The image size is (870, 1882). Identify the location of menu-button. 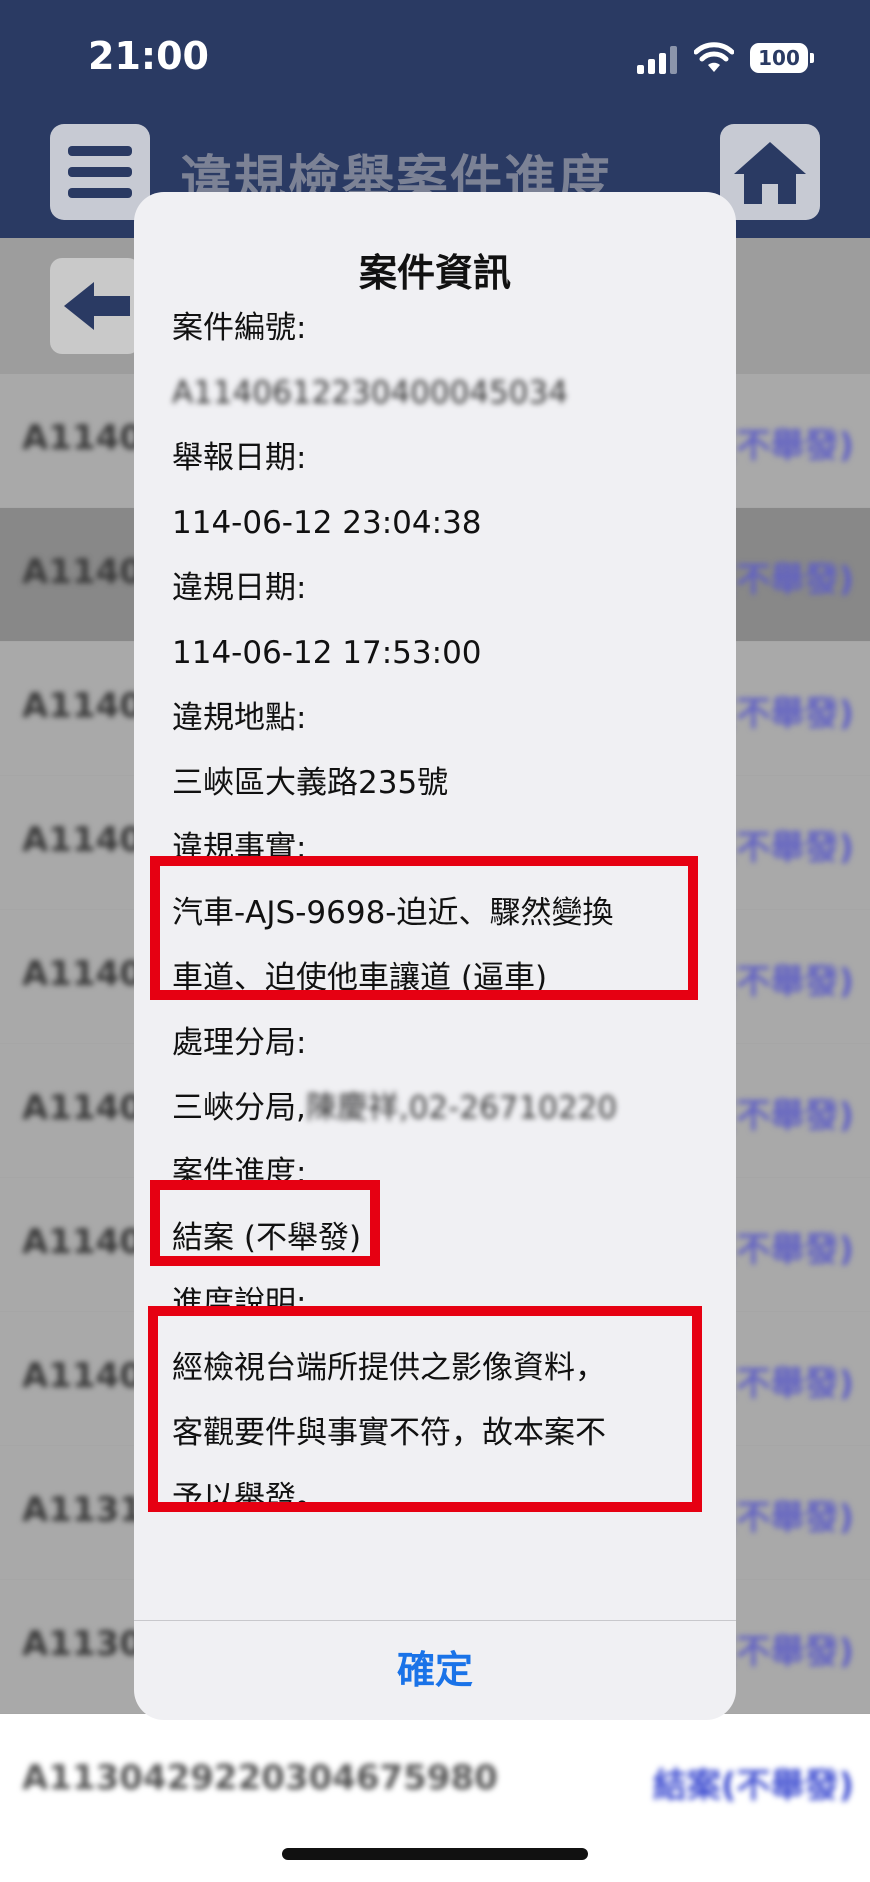
(100, 172).